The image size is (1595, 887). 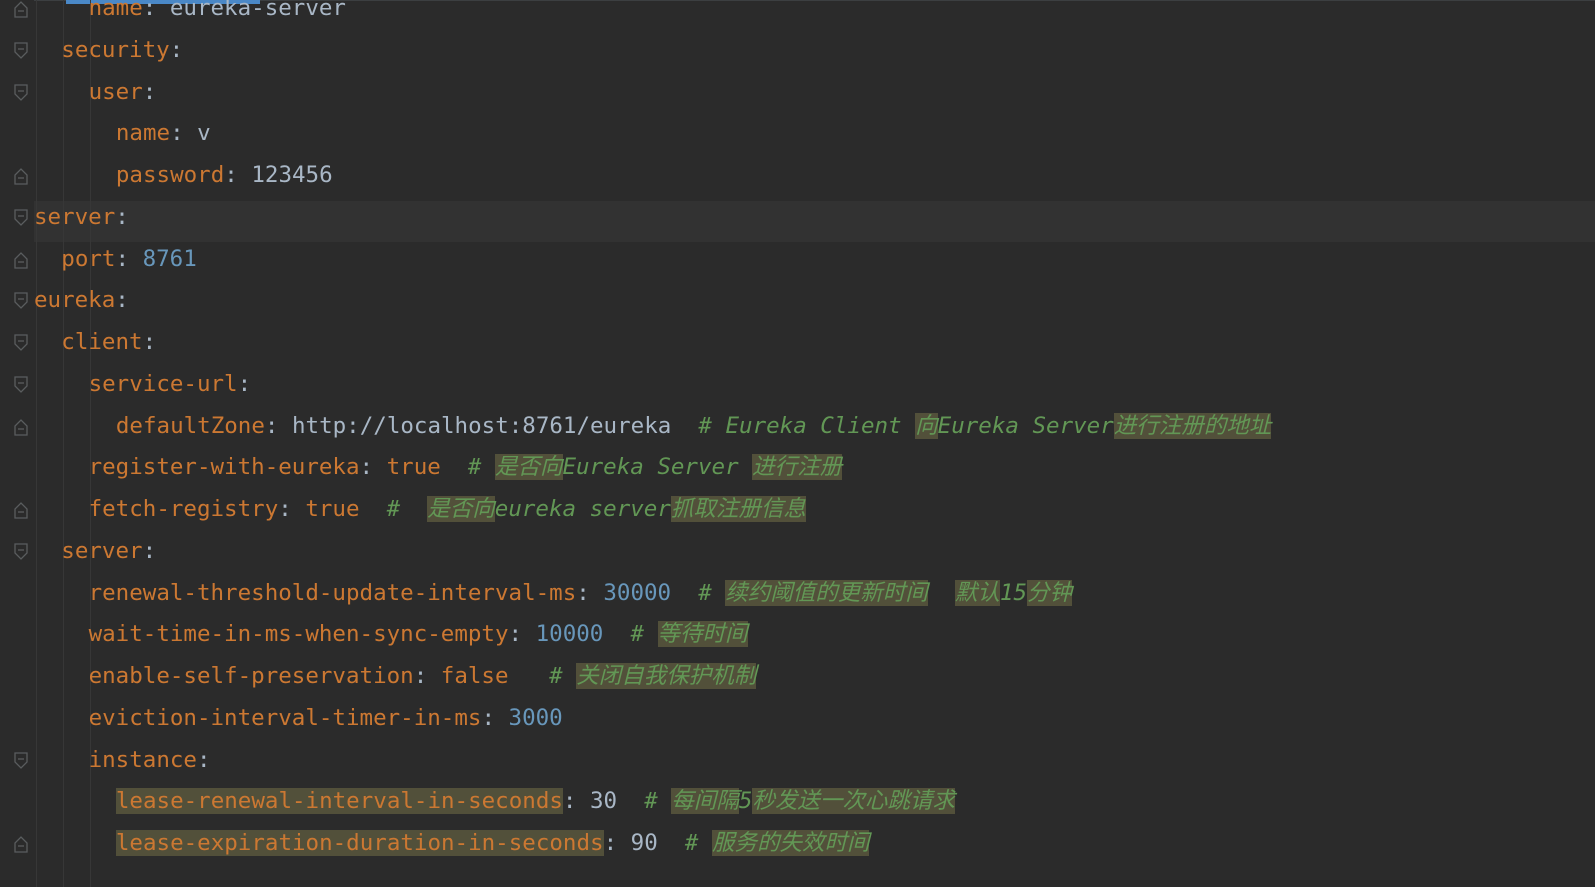 I want to click on yaml-key: lease-expiration-duration-in-seconds, so click(x=359, y=843).